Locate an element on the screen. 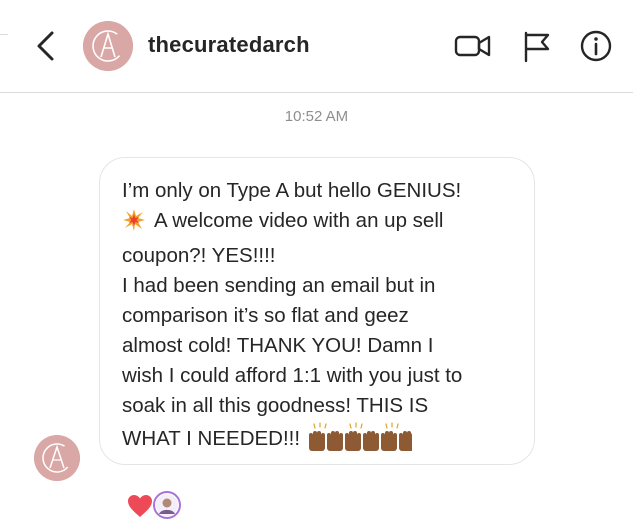  message-line-with-emoji: WHAT I NEEDED!!! is located at coordinates (317, 440).